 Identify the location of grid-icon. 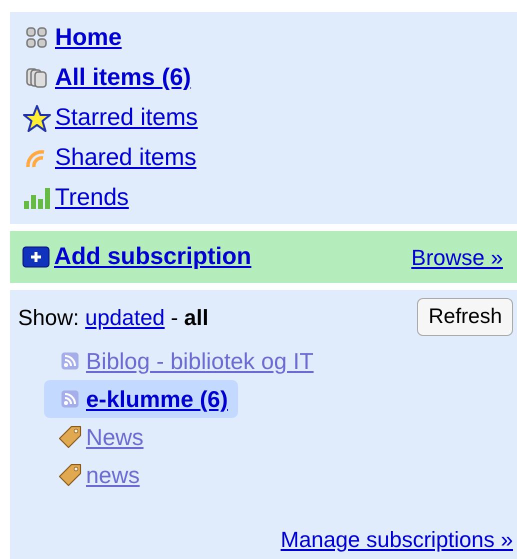
(37, 38).